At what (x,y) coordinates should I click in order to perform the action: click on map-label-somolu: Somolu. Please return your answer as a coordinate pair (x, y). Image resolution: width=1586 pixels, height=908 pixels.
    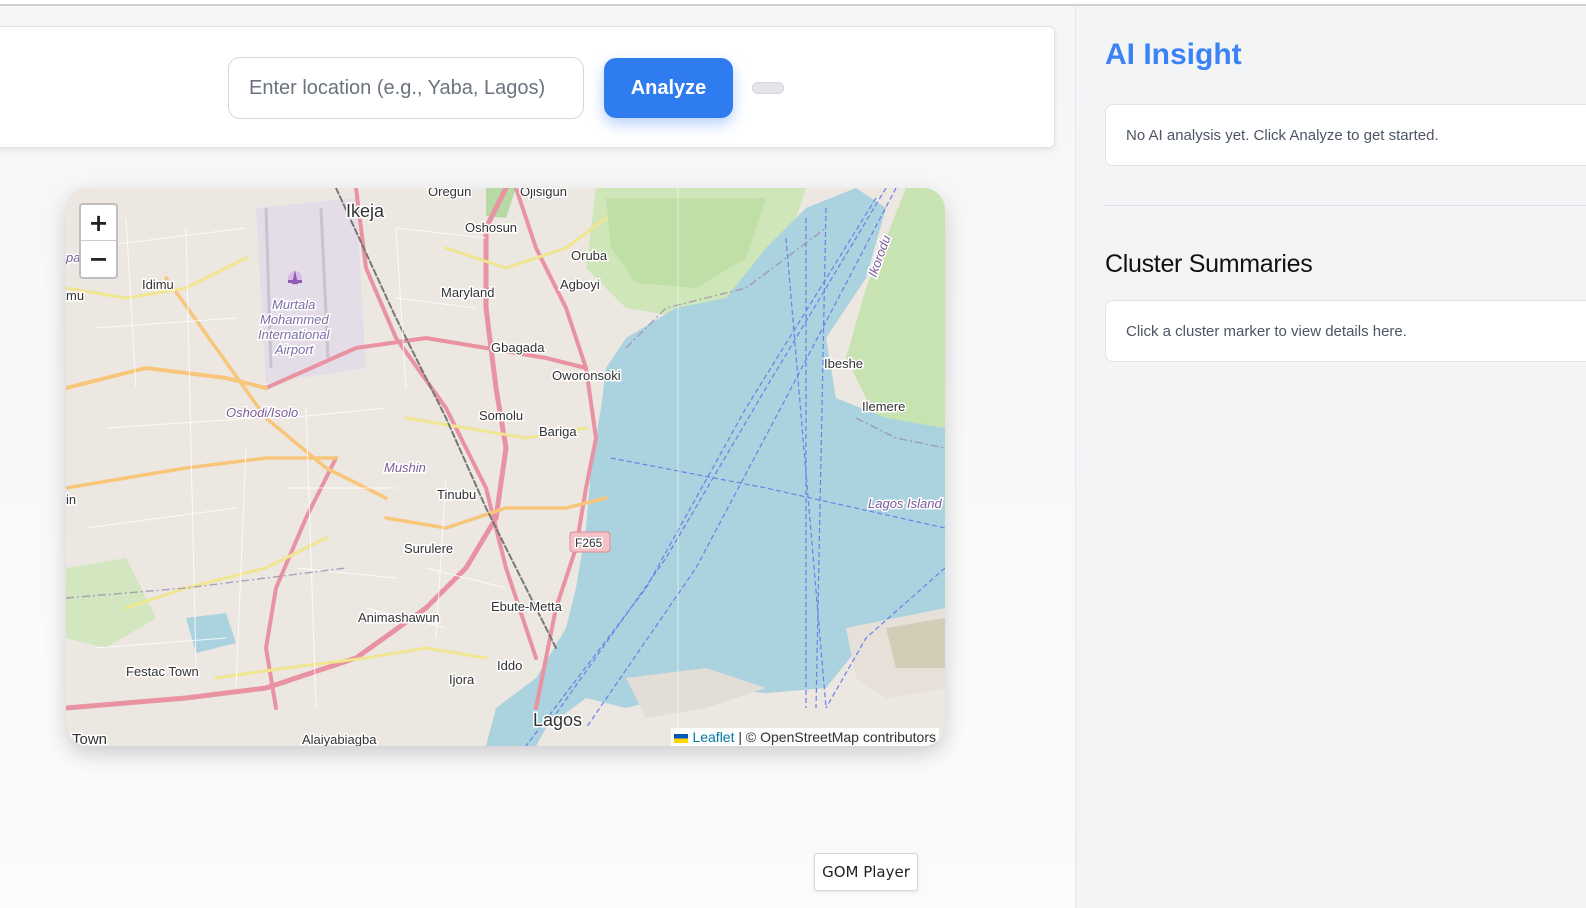
    Looking at the image, I should click on (501, 415).